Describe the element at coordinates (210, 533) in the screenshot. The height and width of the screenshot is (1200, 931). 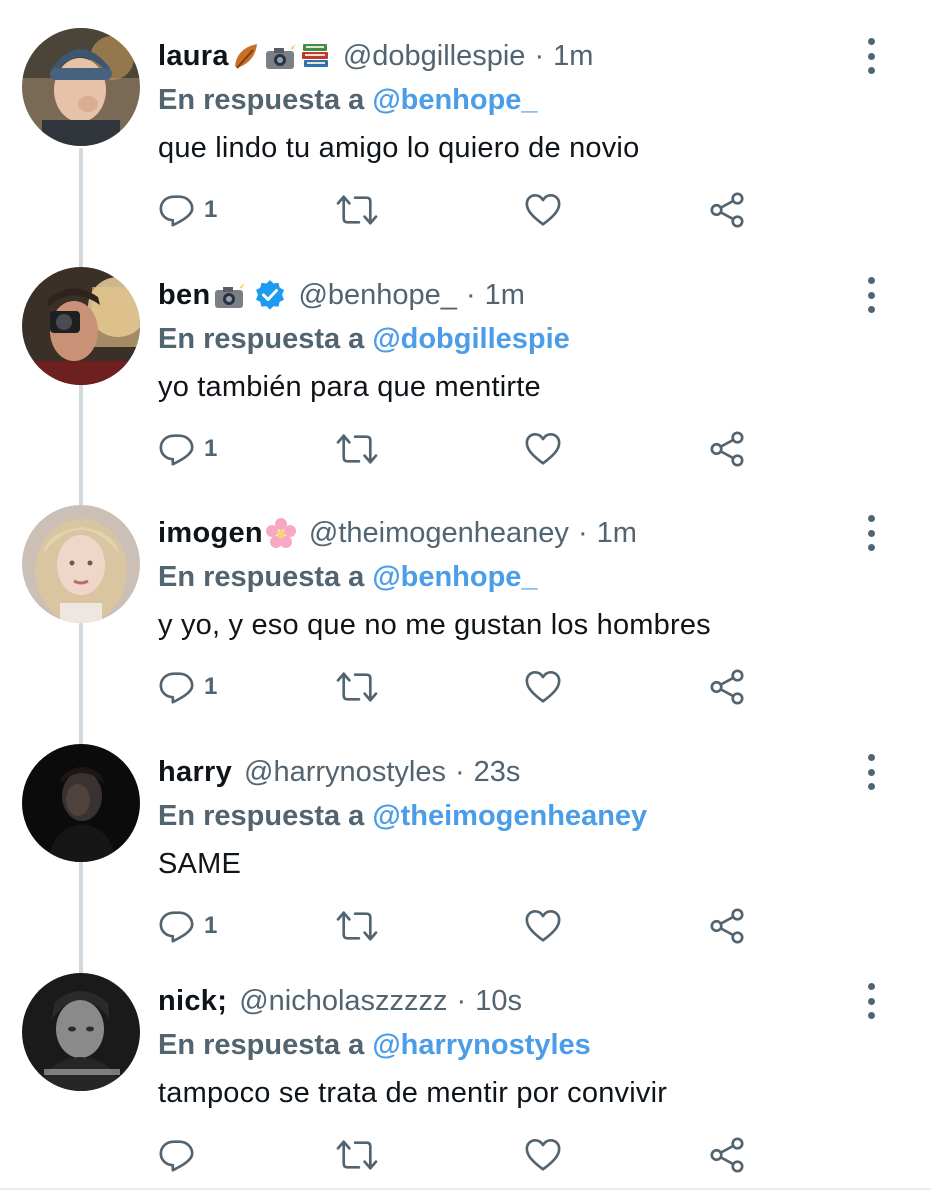
I see `display-name: imogen` at that location.